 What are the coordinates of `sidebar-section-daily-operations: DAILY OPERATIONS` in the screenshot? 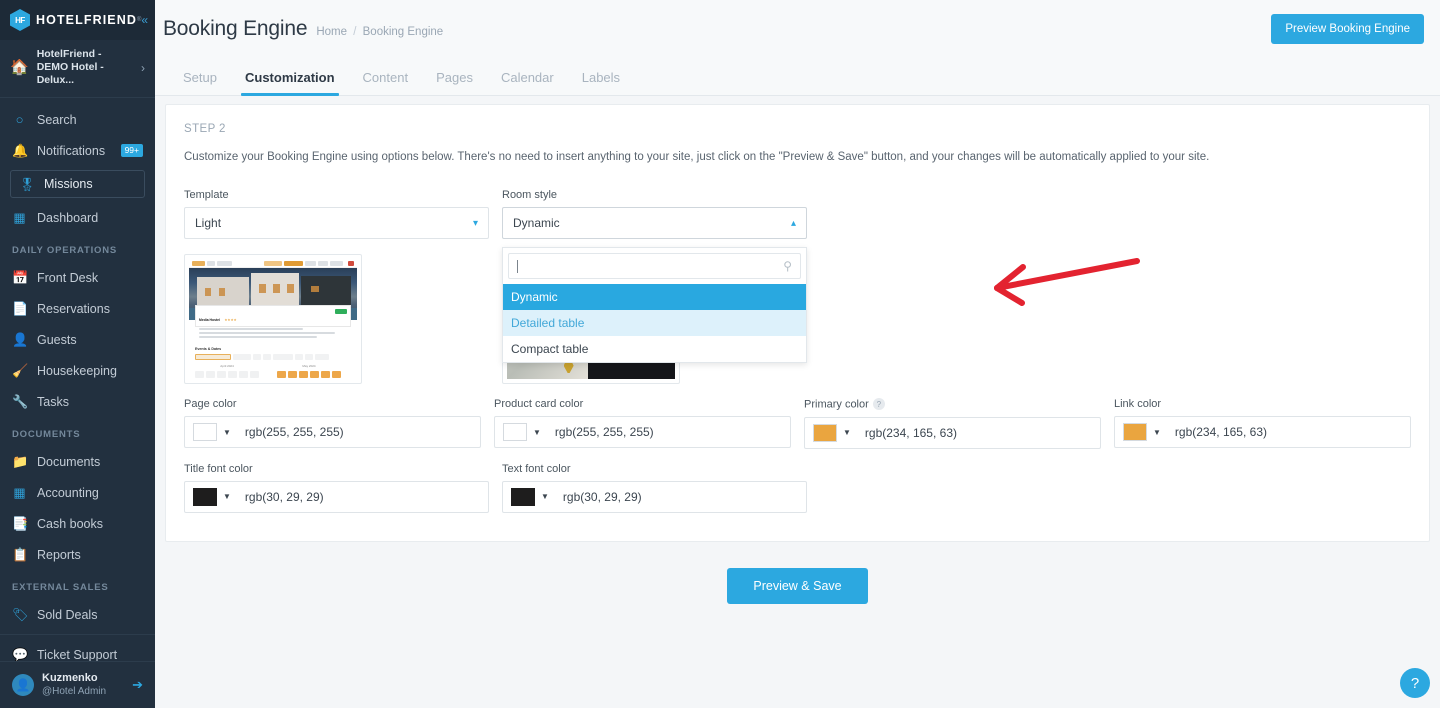 It's located at (65, 250).